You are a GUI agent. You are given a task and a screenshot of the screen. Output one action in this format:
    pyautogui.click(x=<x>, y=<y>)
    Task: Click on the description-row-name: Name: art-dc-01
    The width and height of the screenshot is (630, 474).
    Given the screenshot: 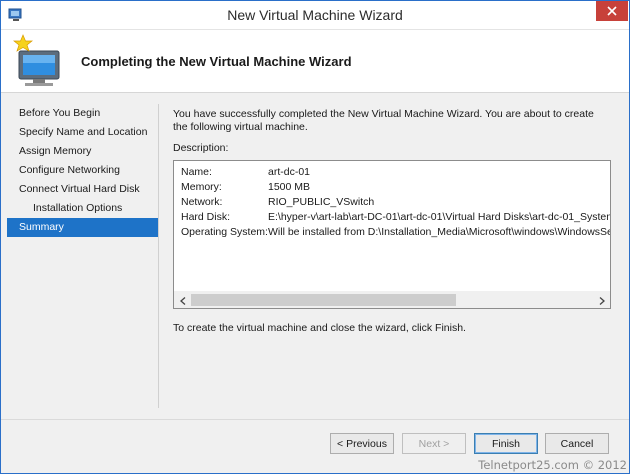 What is the action you would take?
    pyautogui.click(x=395, y=172)
    